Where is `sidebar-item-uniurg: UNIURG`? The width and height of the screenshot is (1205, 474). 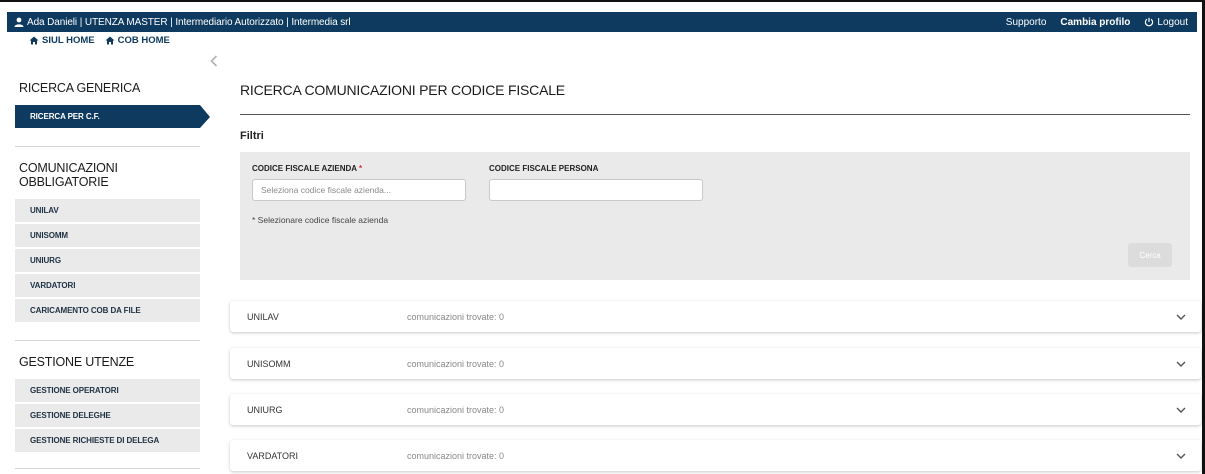 sidebar-item-uniurg: UNIURG is located at coordinates (107, 260).